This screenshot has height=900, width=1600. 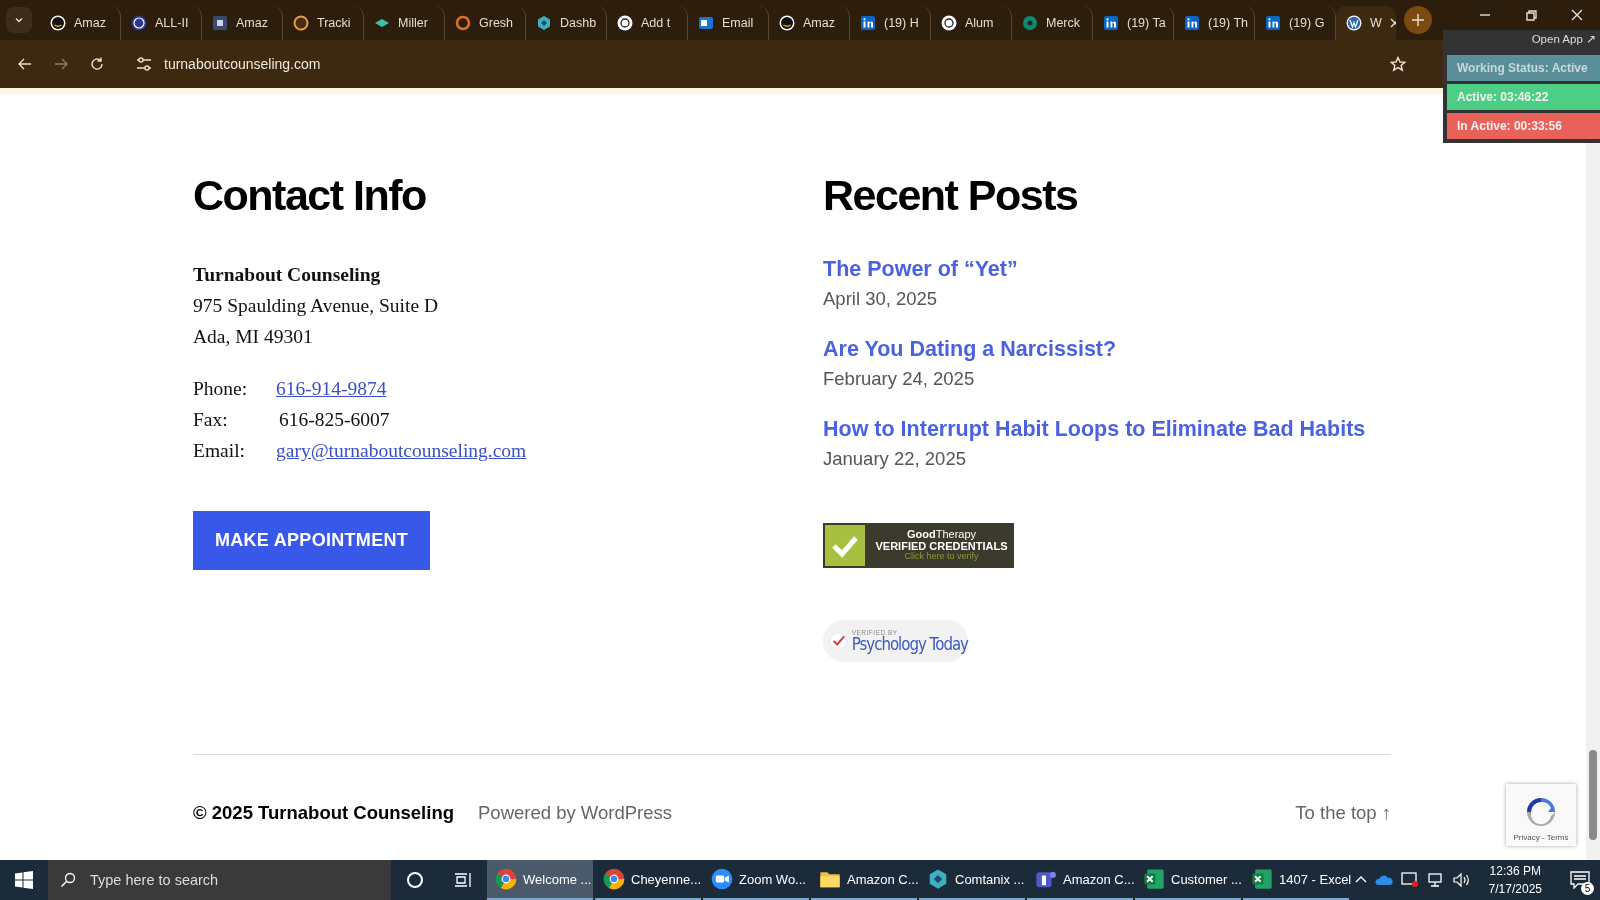 I want to click on tab-title: (19) Ta, so click(x=1146, y=23).